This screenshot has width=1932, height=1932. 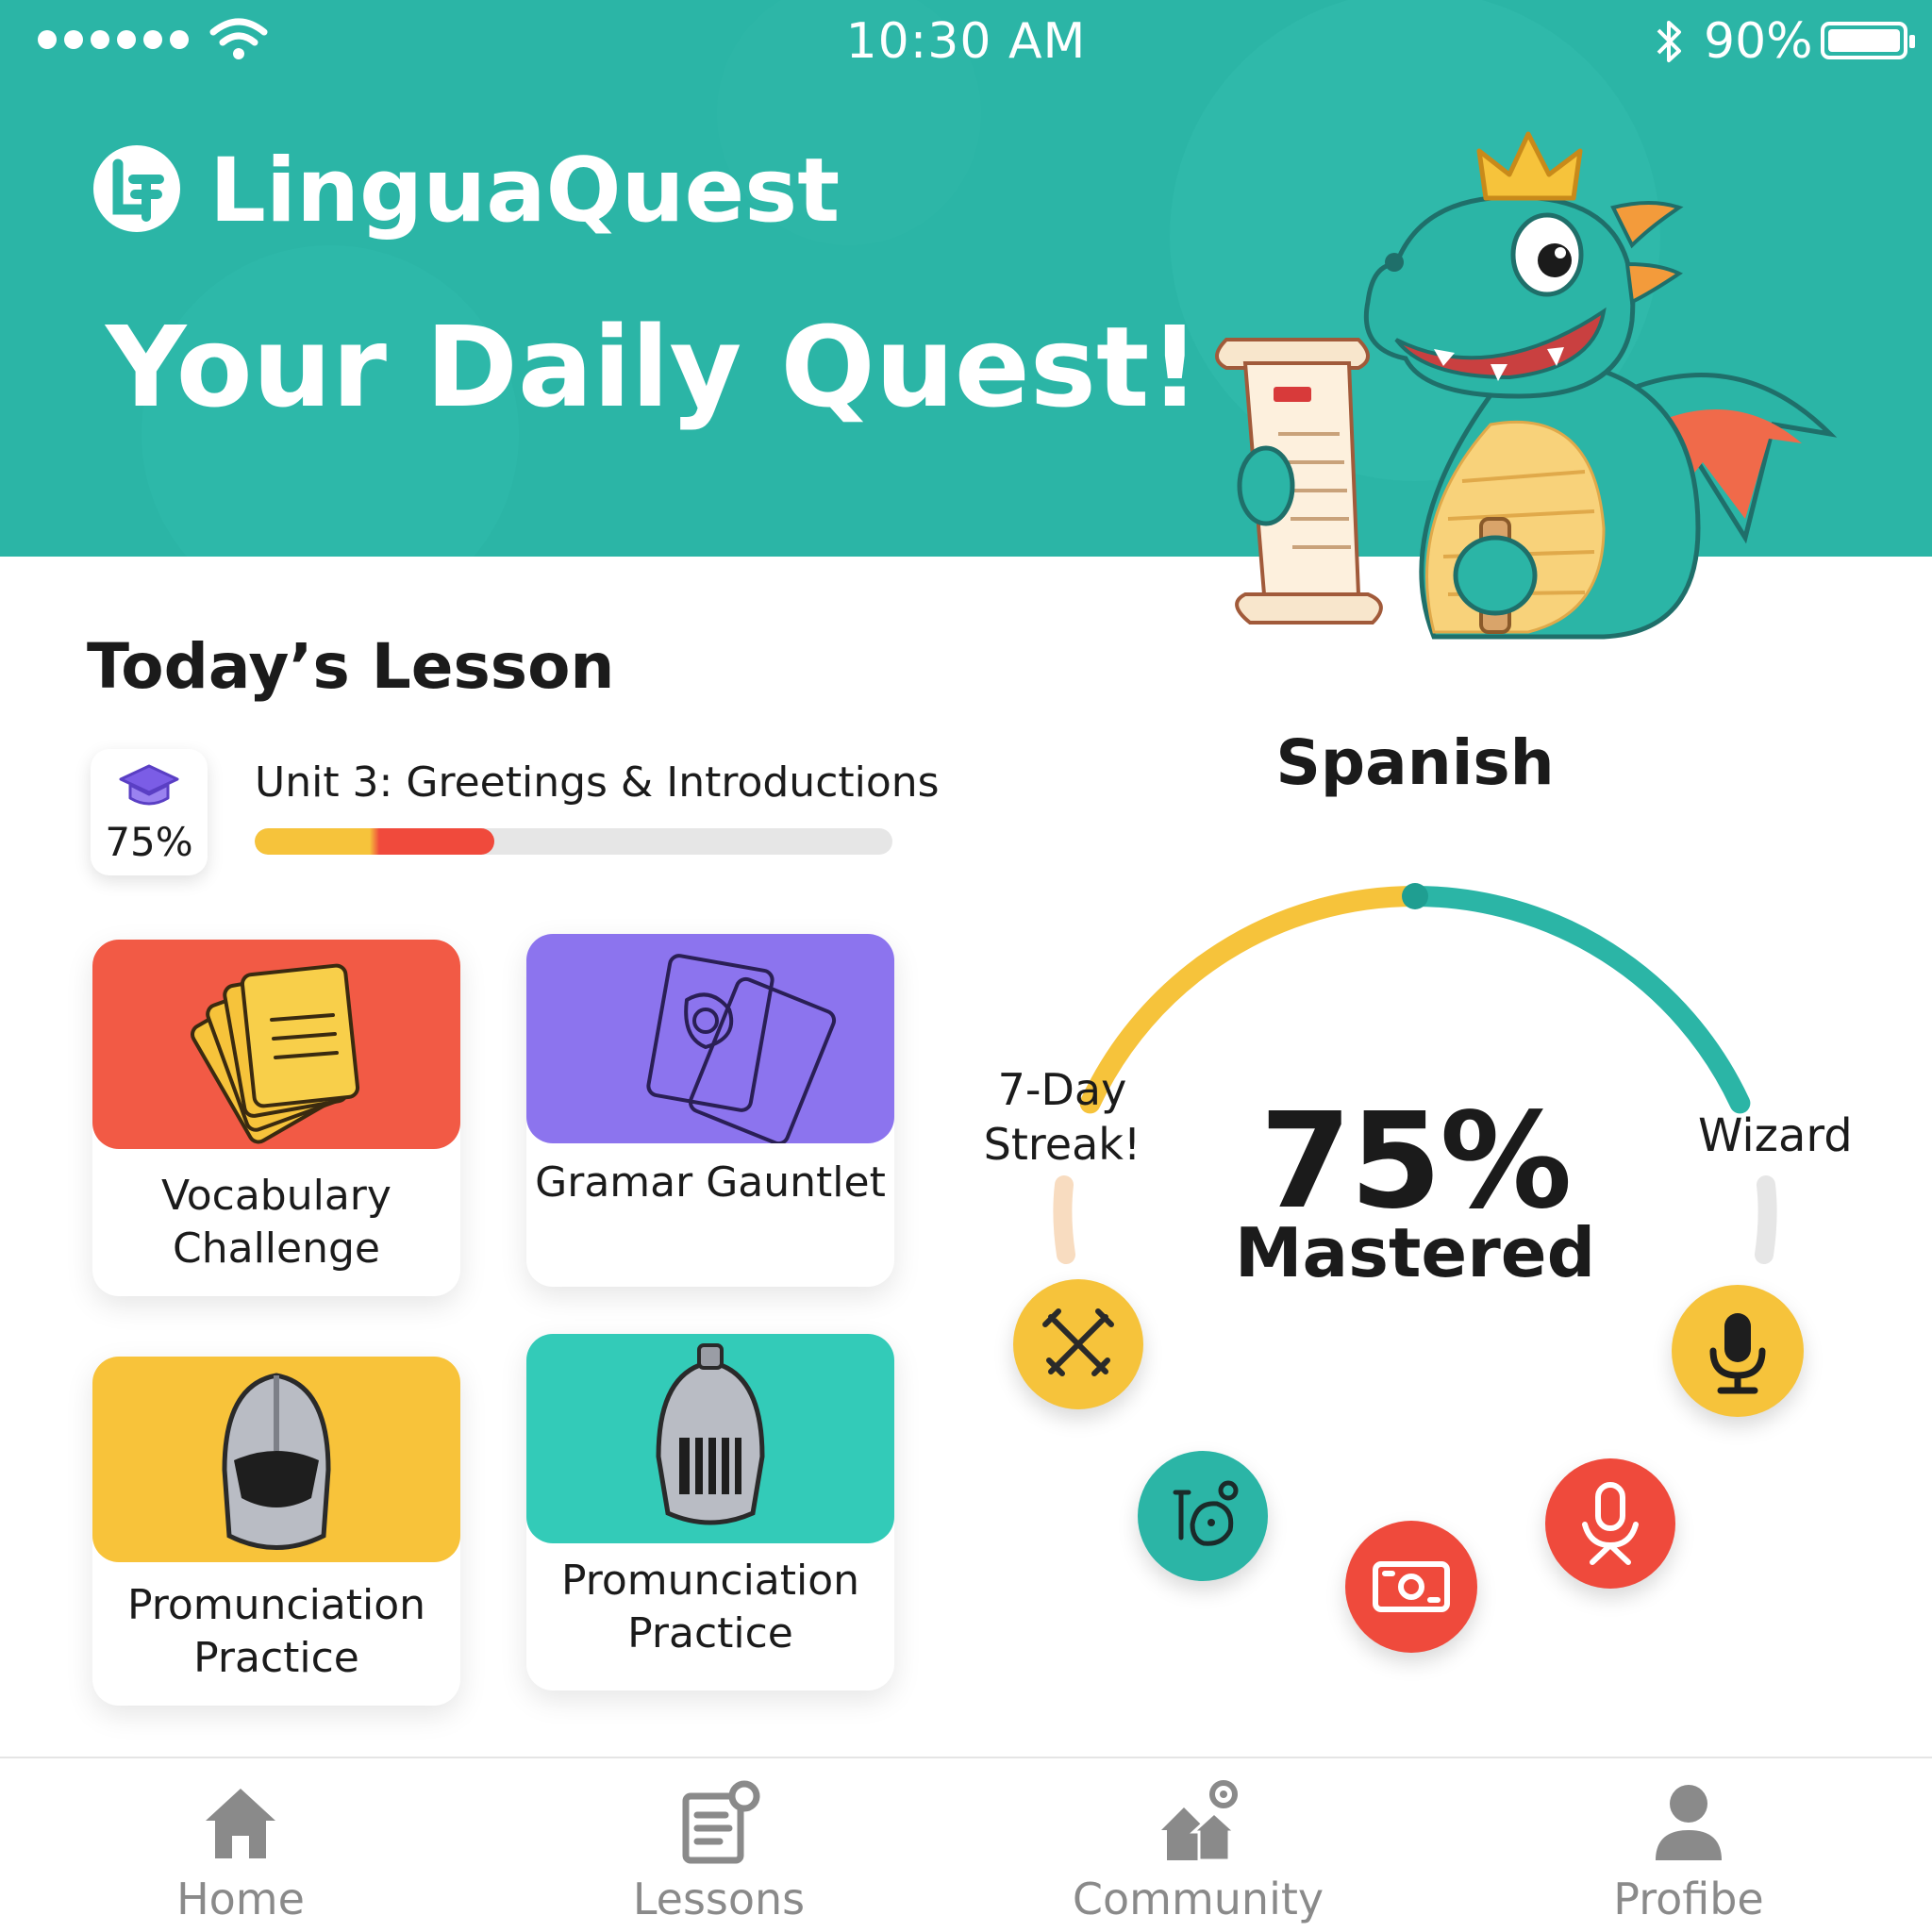 What do you see at coordinates (351, 666) in the screenshot?
I see `section-title: Today’s Lesson` at bounding box center [351, 666].